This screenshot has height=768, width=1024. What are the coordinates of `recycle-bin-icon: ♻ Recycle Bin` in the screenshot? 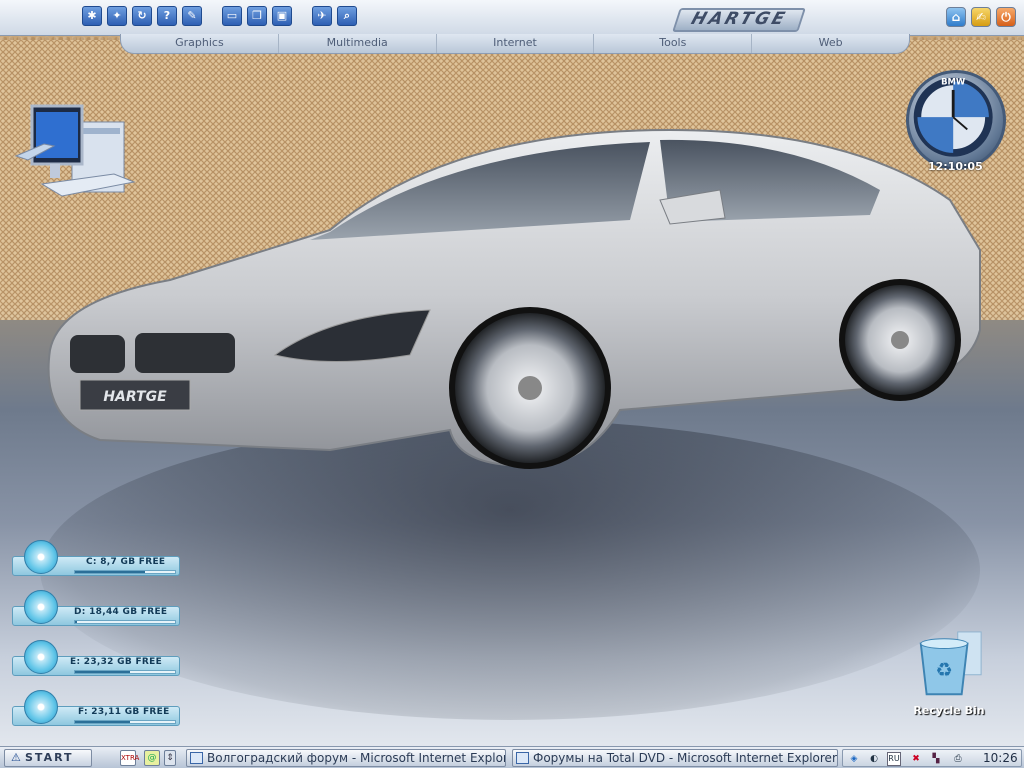 It's located at (949, 673).